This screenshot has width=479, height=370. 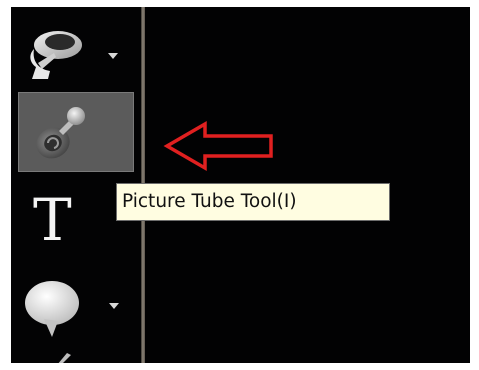 I want to click on tooltip-text: Picture Tube Tool(I), so click(x=209, y=201).